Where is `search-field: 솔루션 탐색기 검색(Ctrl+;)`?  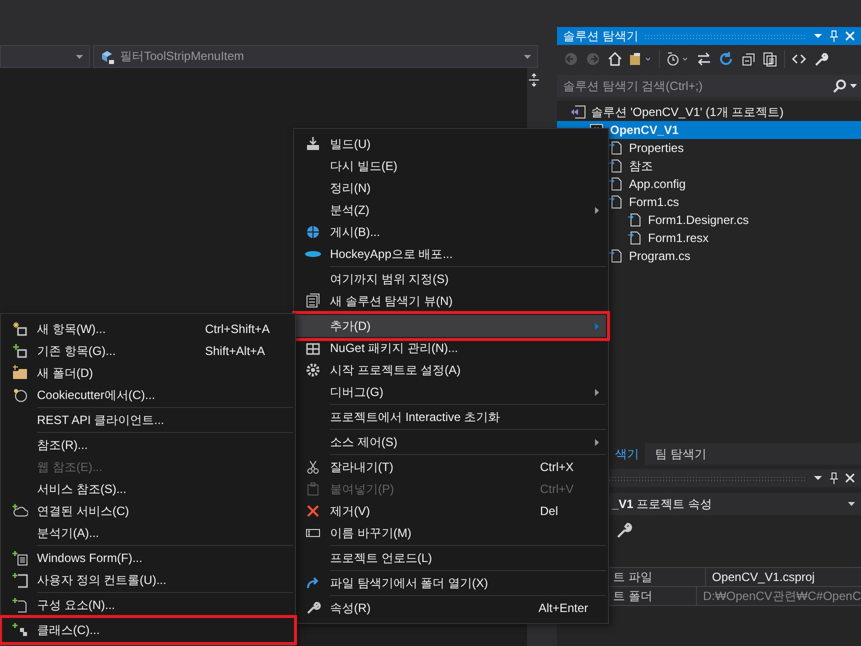 search-field: 솔루션 탐색기 검색(Ctrl+;) is located at coordinates (693, 86).